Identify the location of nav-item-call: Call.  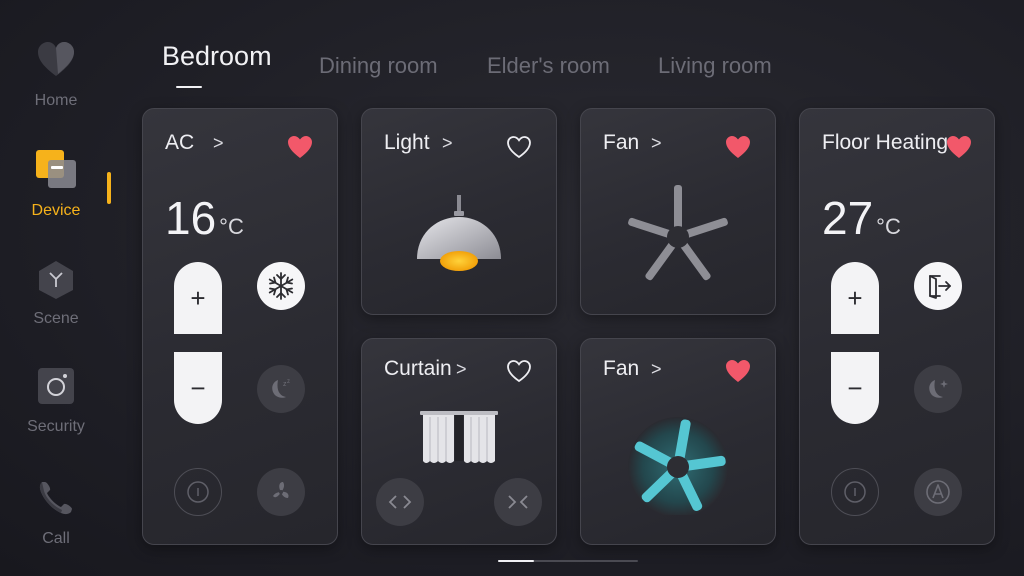
(56, 516).